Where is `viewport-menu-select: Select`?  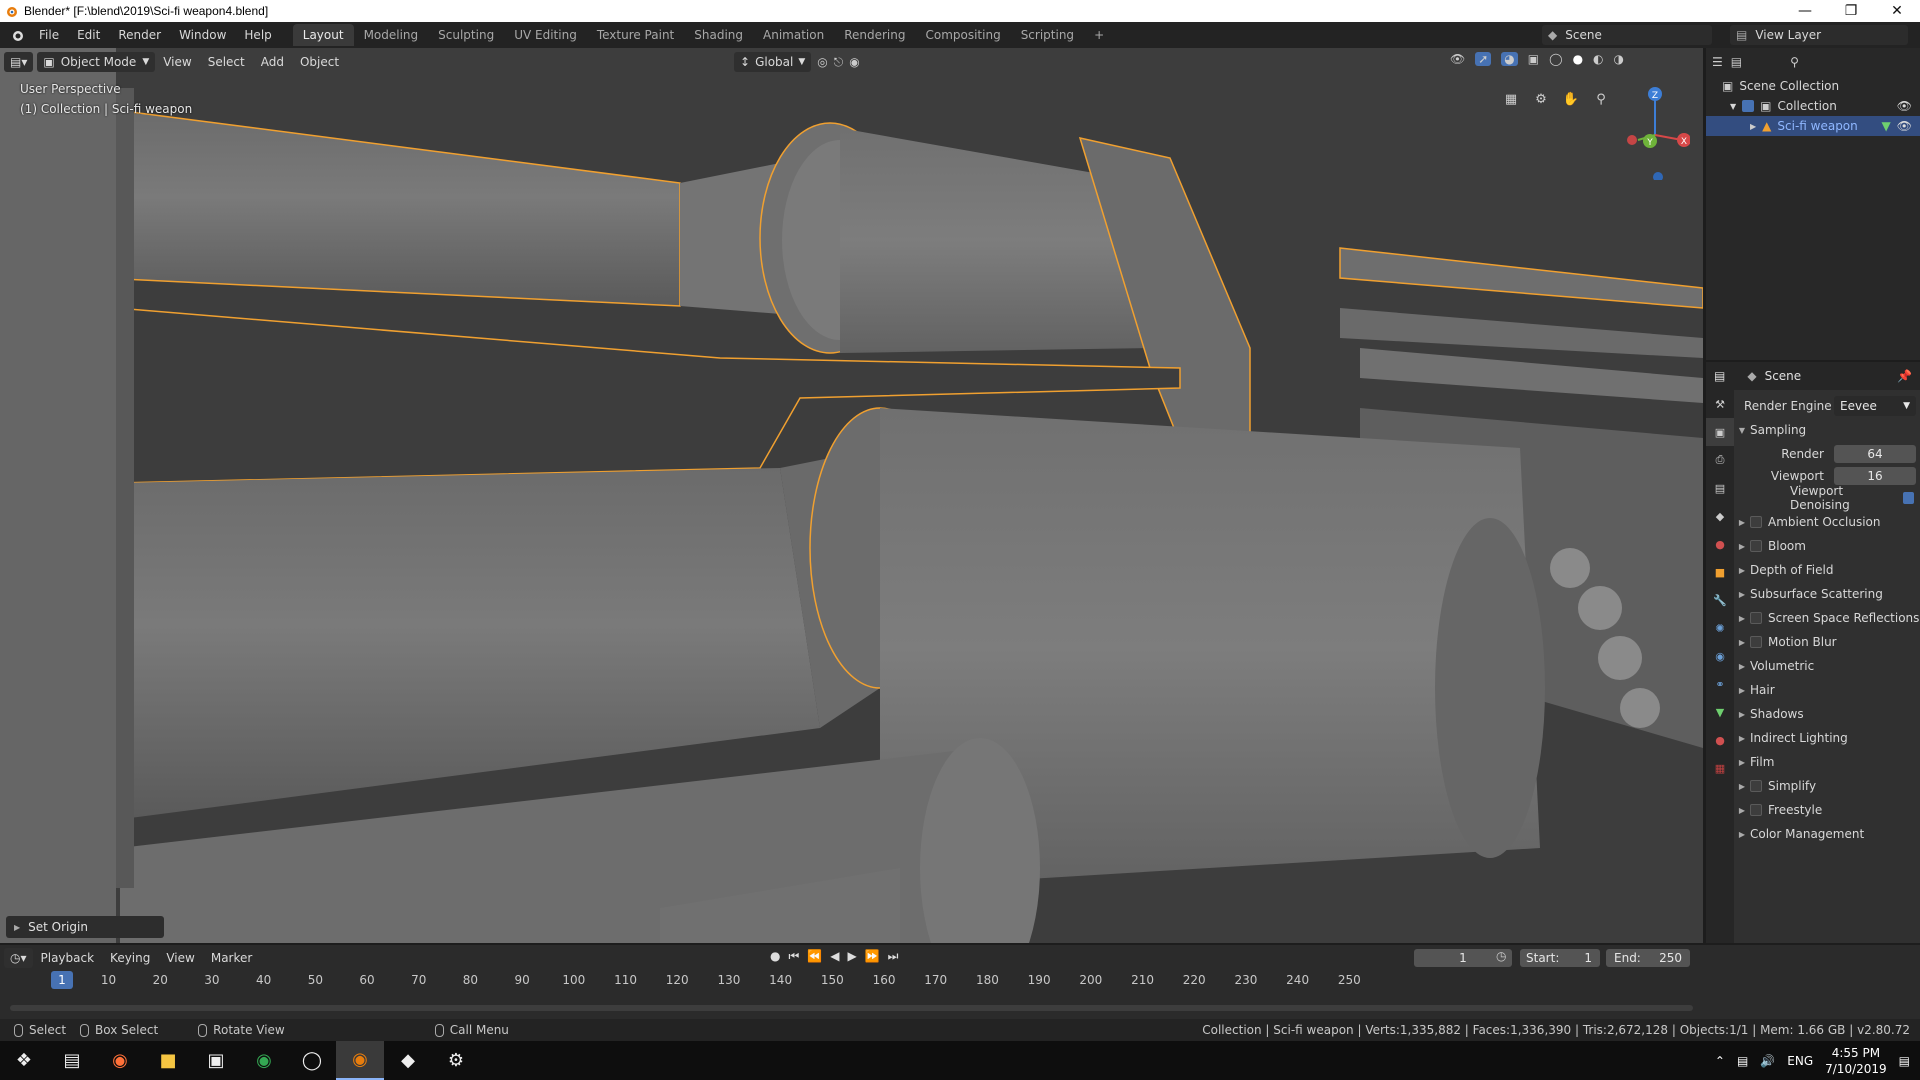 viewport-menu-select: Select is located at coordinates (226, 62).